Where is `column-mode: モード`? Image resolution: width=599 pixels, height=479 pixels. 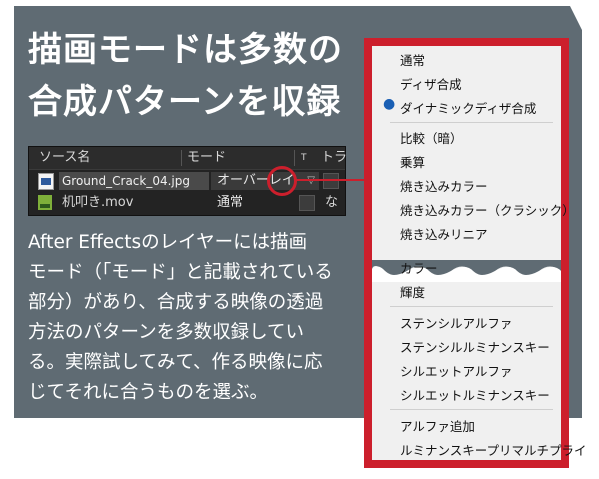 column-mode: モード is located at coordinates (206, 158).